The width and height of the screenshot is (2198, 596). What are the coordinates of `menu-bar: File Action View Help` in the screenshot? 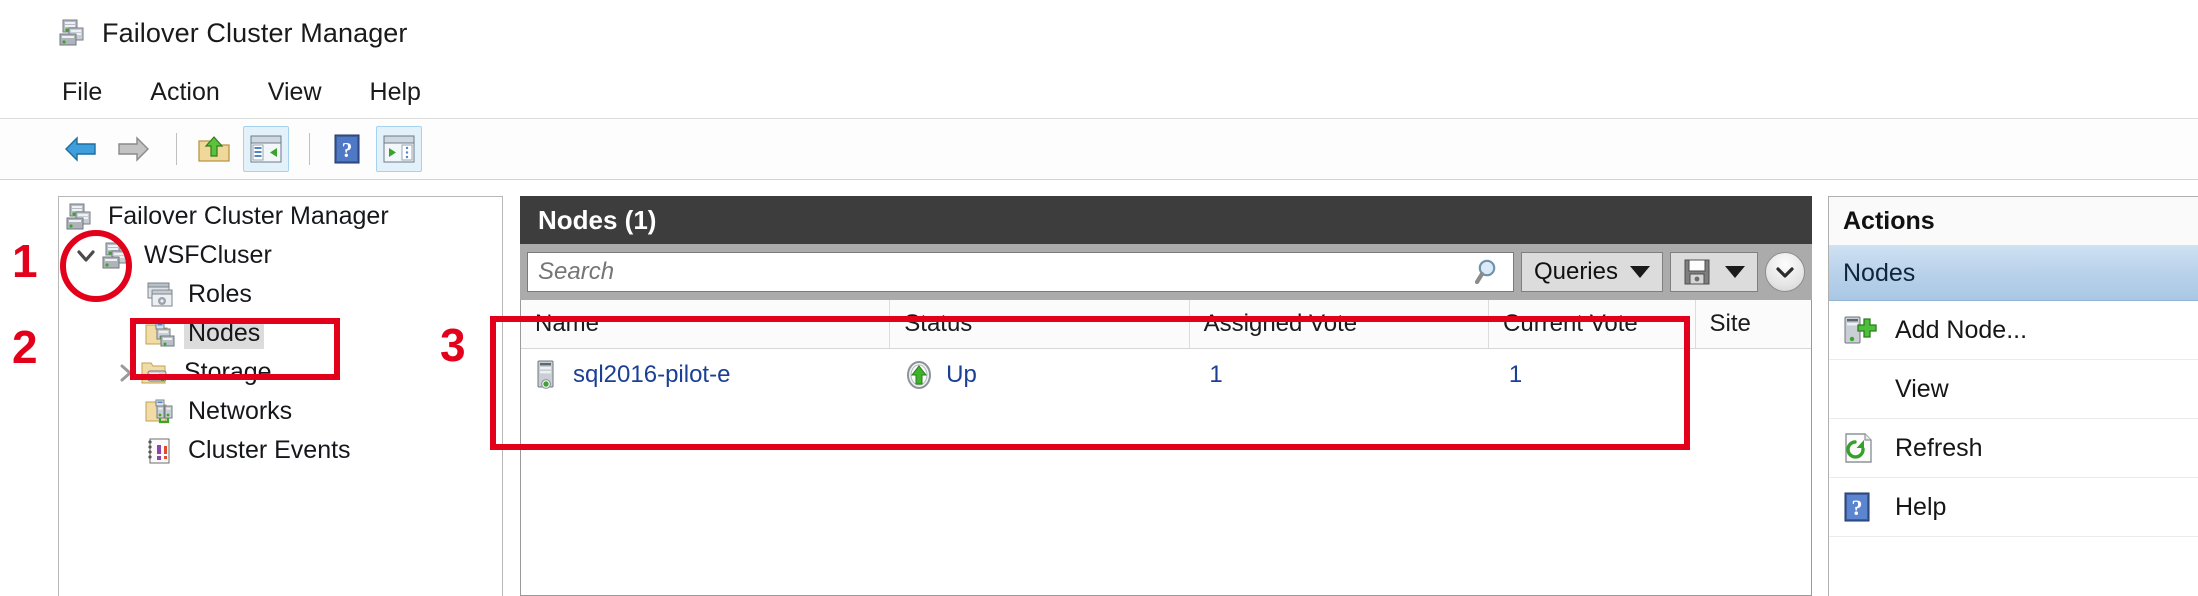 It's located at (1099, 92).